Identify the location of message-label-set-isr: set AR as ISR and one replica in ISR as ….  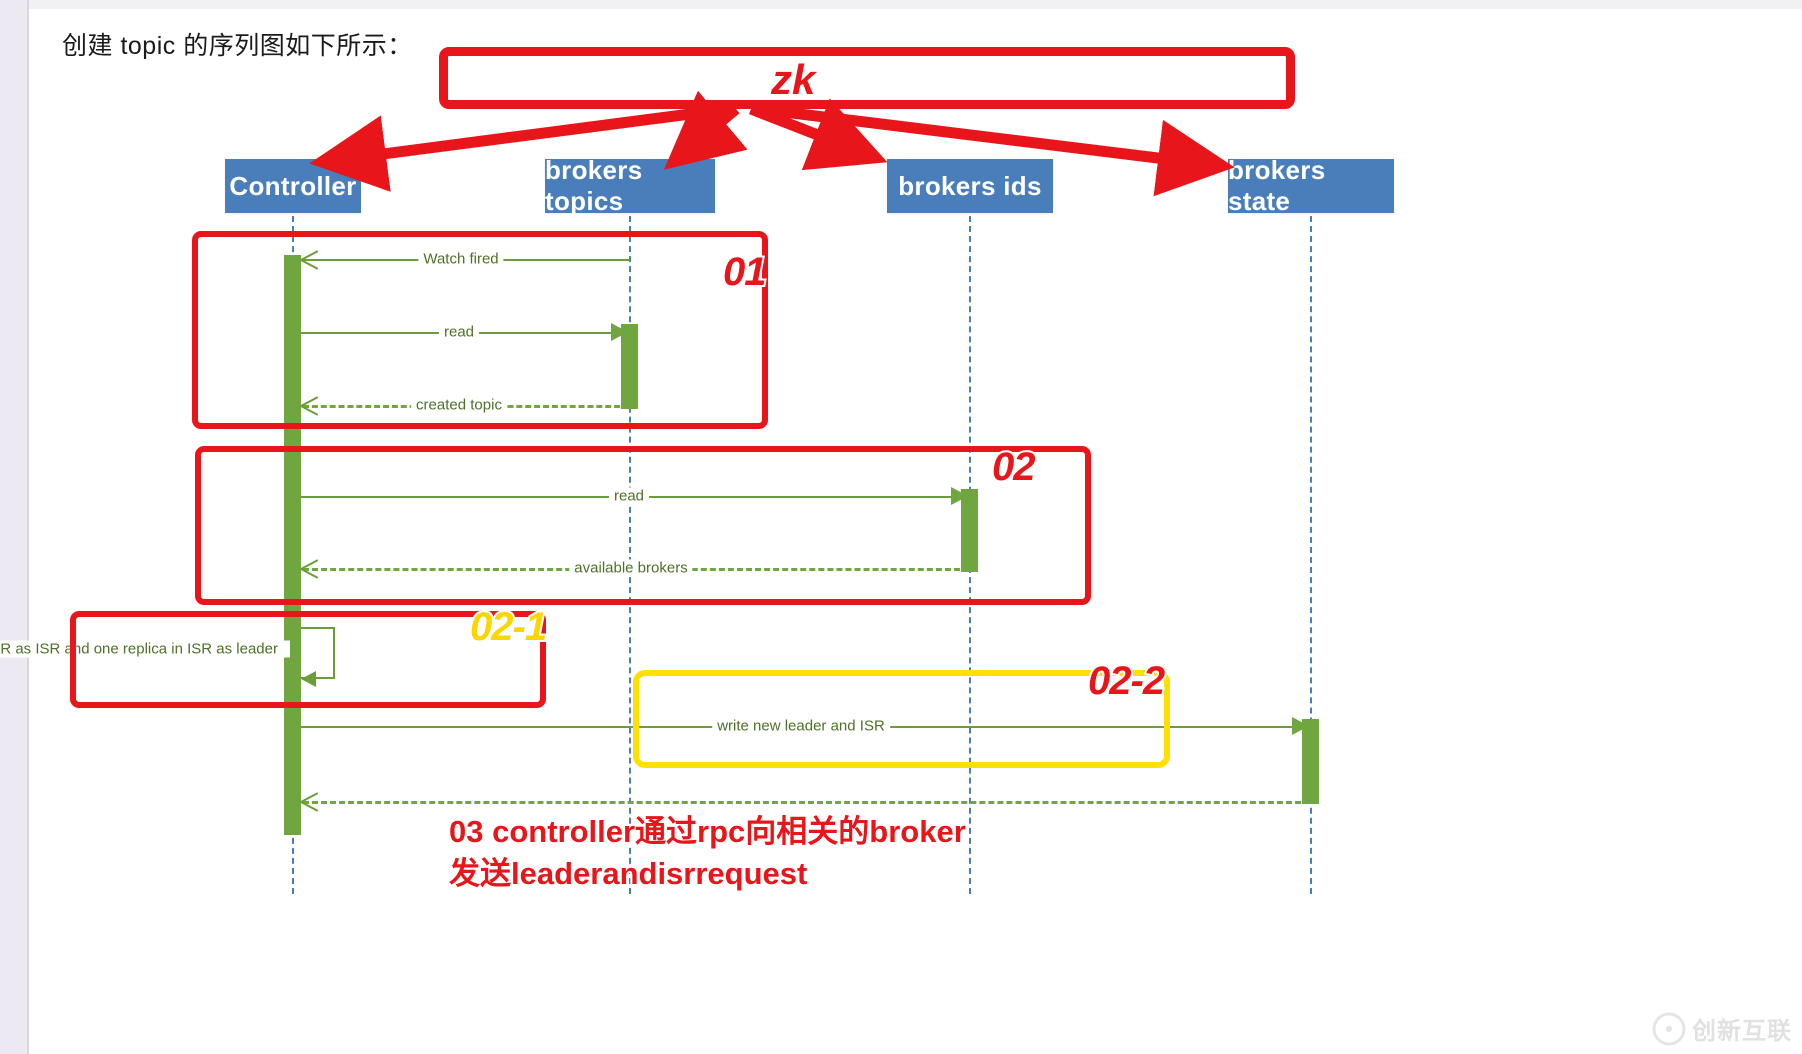
(145, 649).